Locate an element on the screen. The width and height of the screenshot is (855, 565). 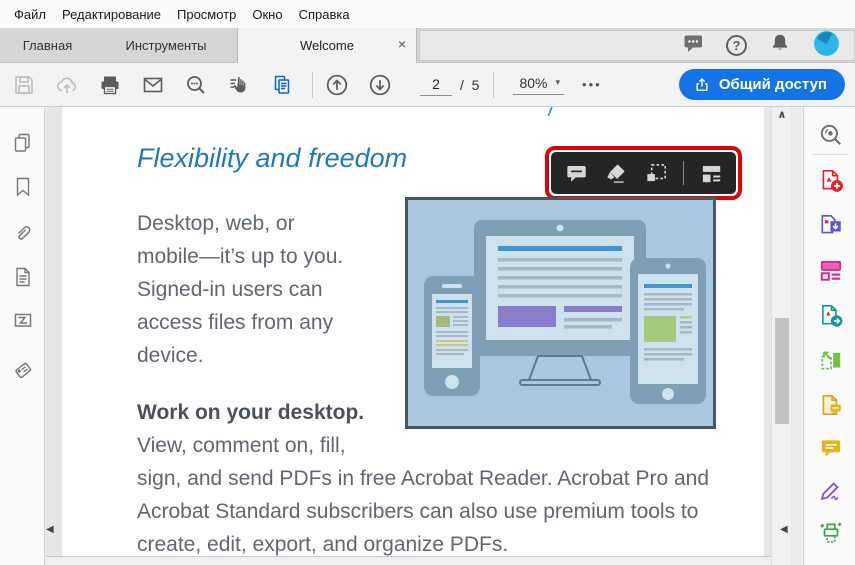
page-number-input is located at coordinates (436, 84).